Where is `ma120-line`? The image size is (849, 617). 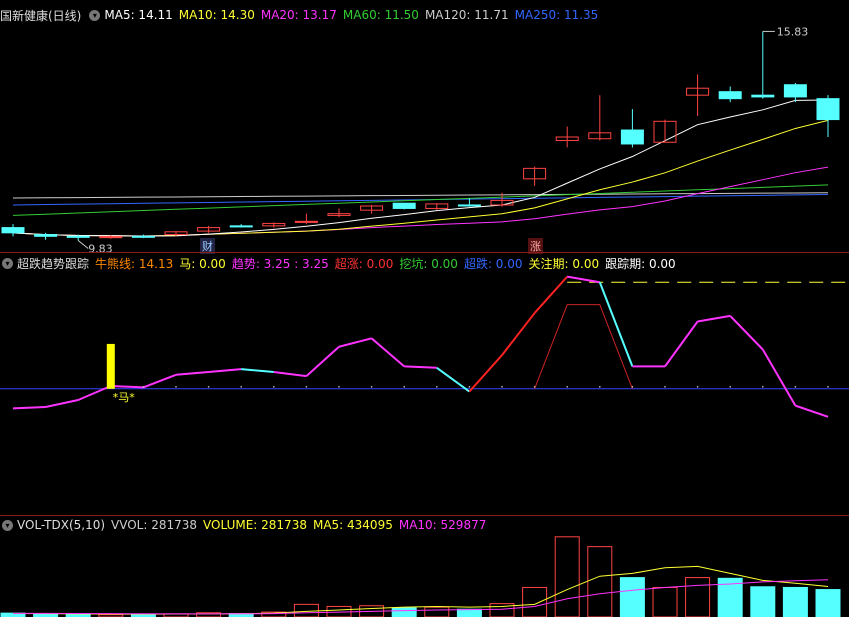 ma120-line is located at coordinates (420, 195).